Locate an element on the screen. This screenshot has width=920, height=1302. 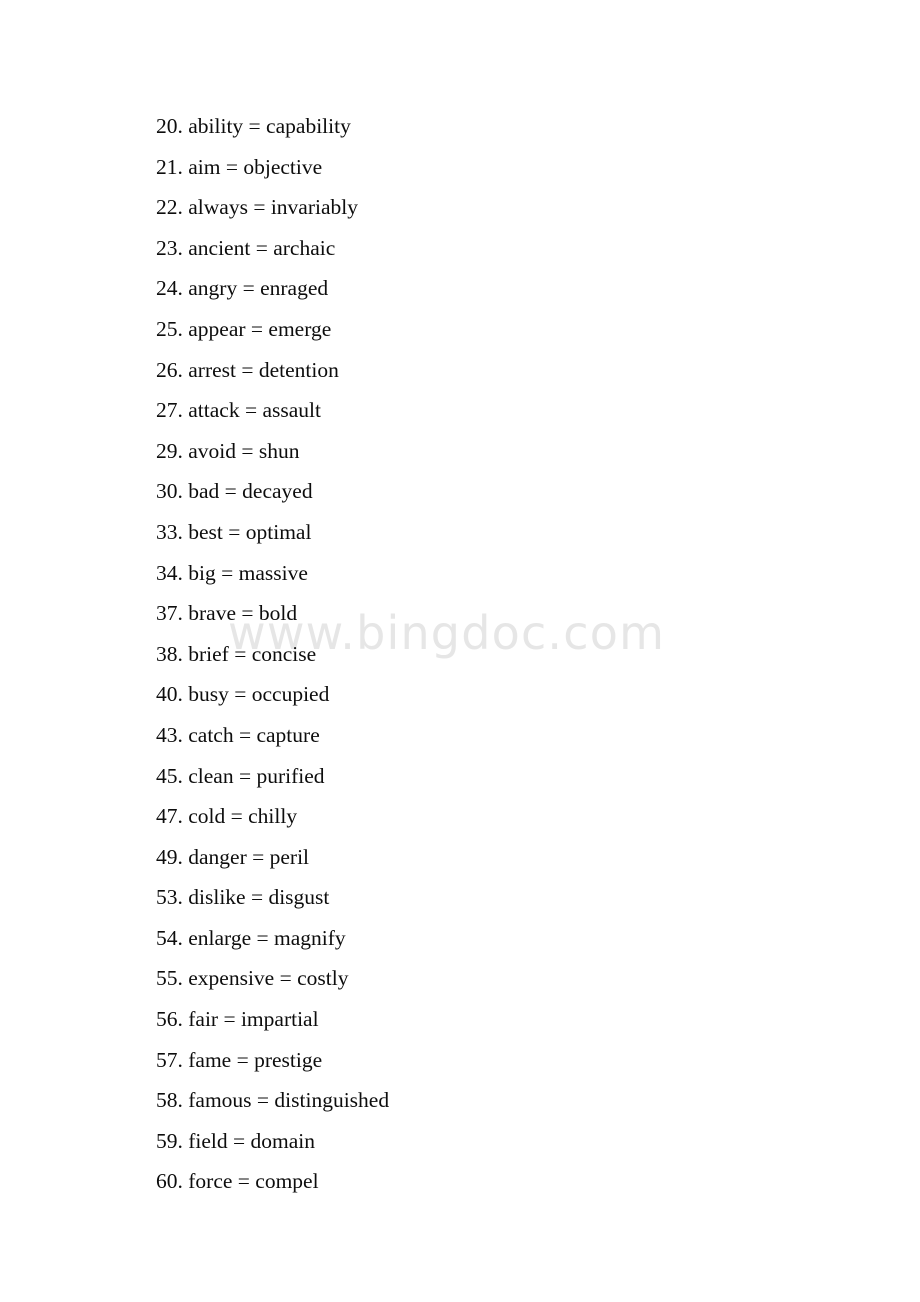
synonym-entry: 57. fame = prestige is located at coordinates (239, 1059).